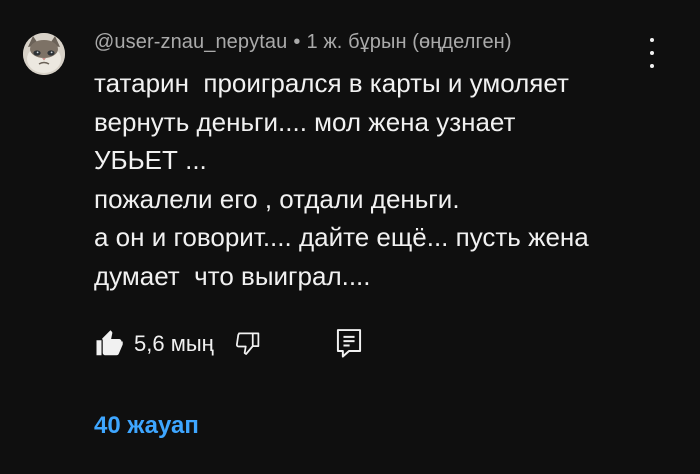 The height and width of the screenshot is (474, 700). Describe the element at coordinates (652, 40) in the screenshot. I see `more-vertical-icon` at that location.